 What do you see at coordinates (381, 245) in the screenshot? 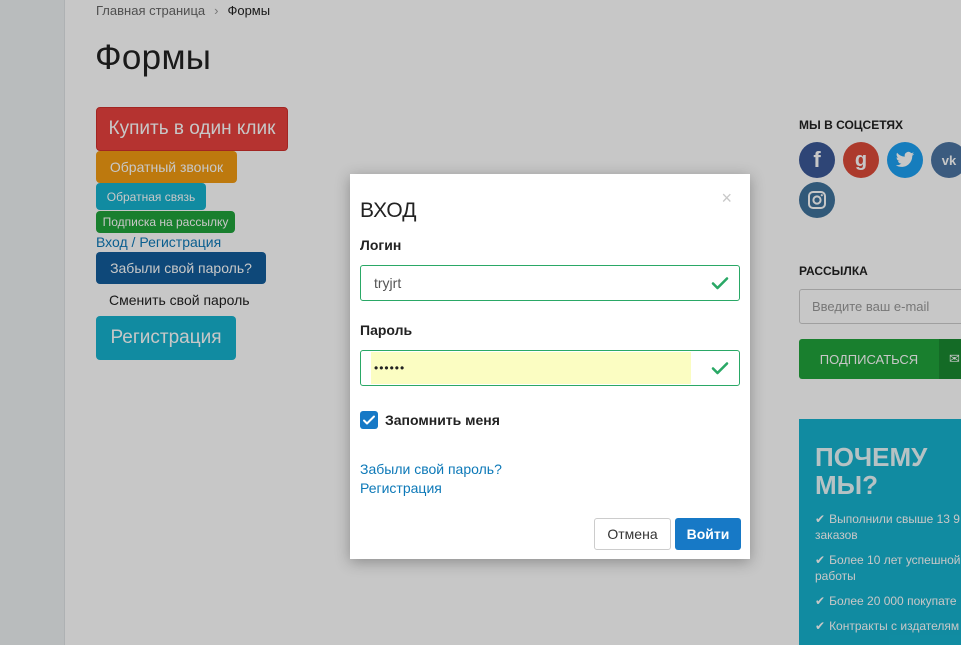
I see `login-label: Логин` at bounding box center [381, 245].